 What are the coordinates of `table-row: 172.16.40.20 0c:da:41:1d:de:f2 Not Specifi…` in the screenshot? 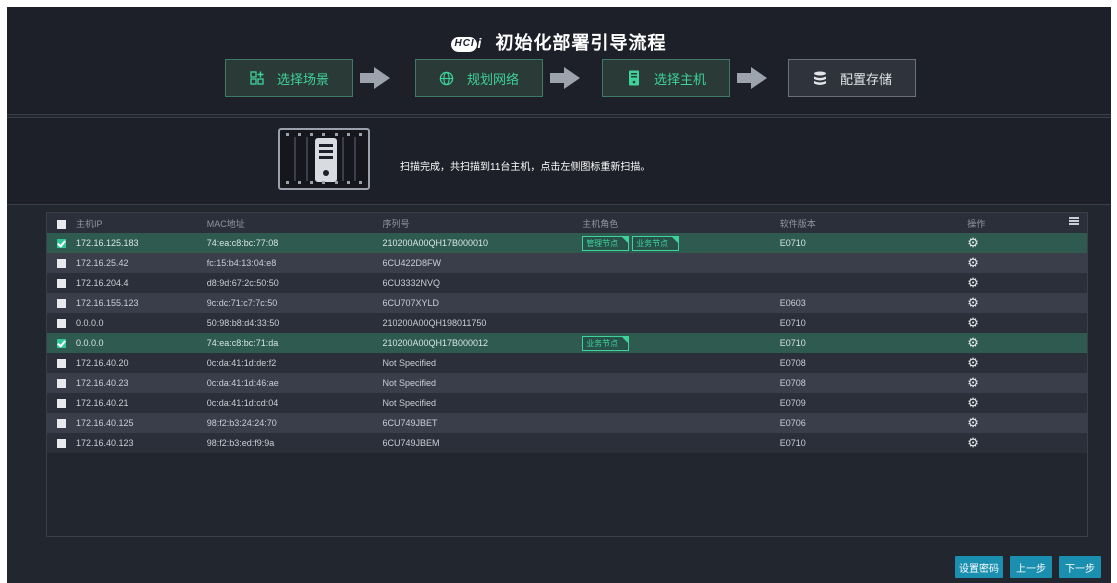 It's located at (567, 363).